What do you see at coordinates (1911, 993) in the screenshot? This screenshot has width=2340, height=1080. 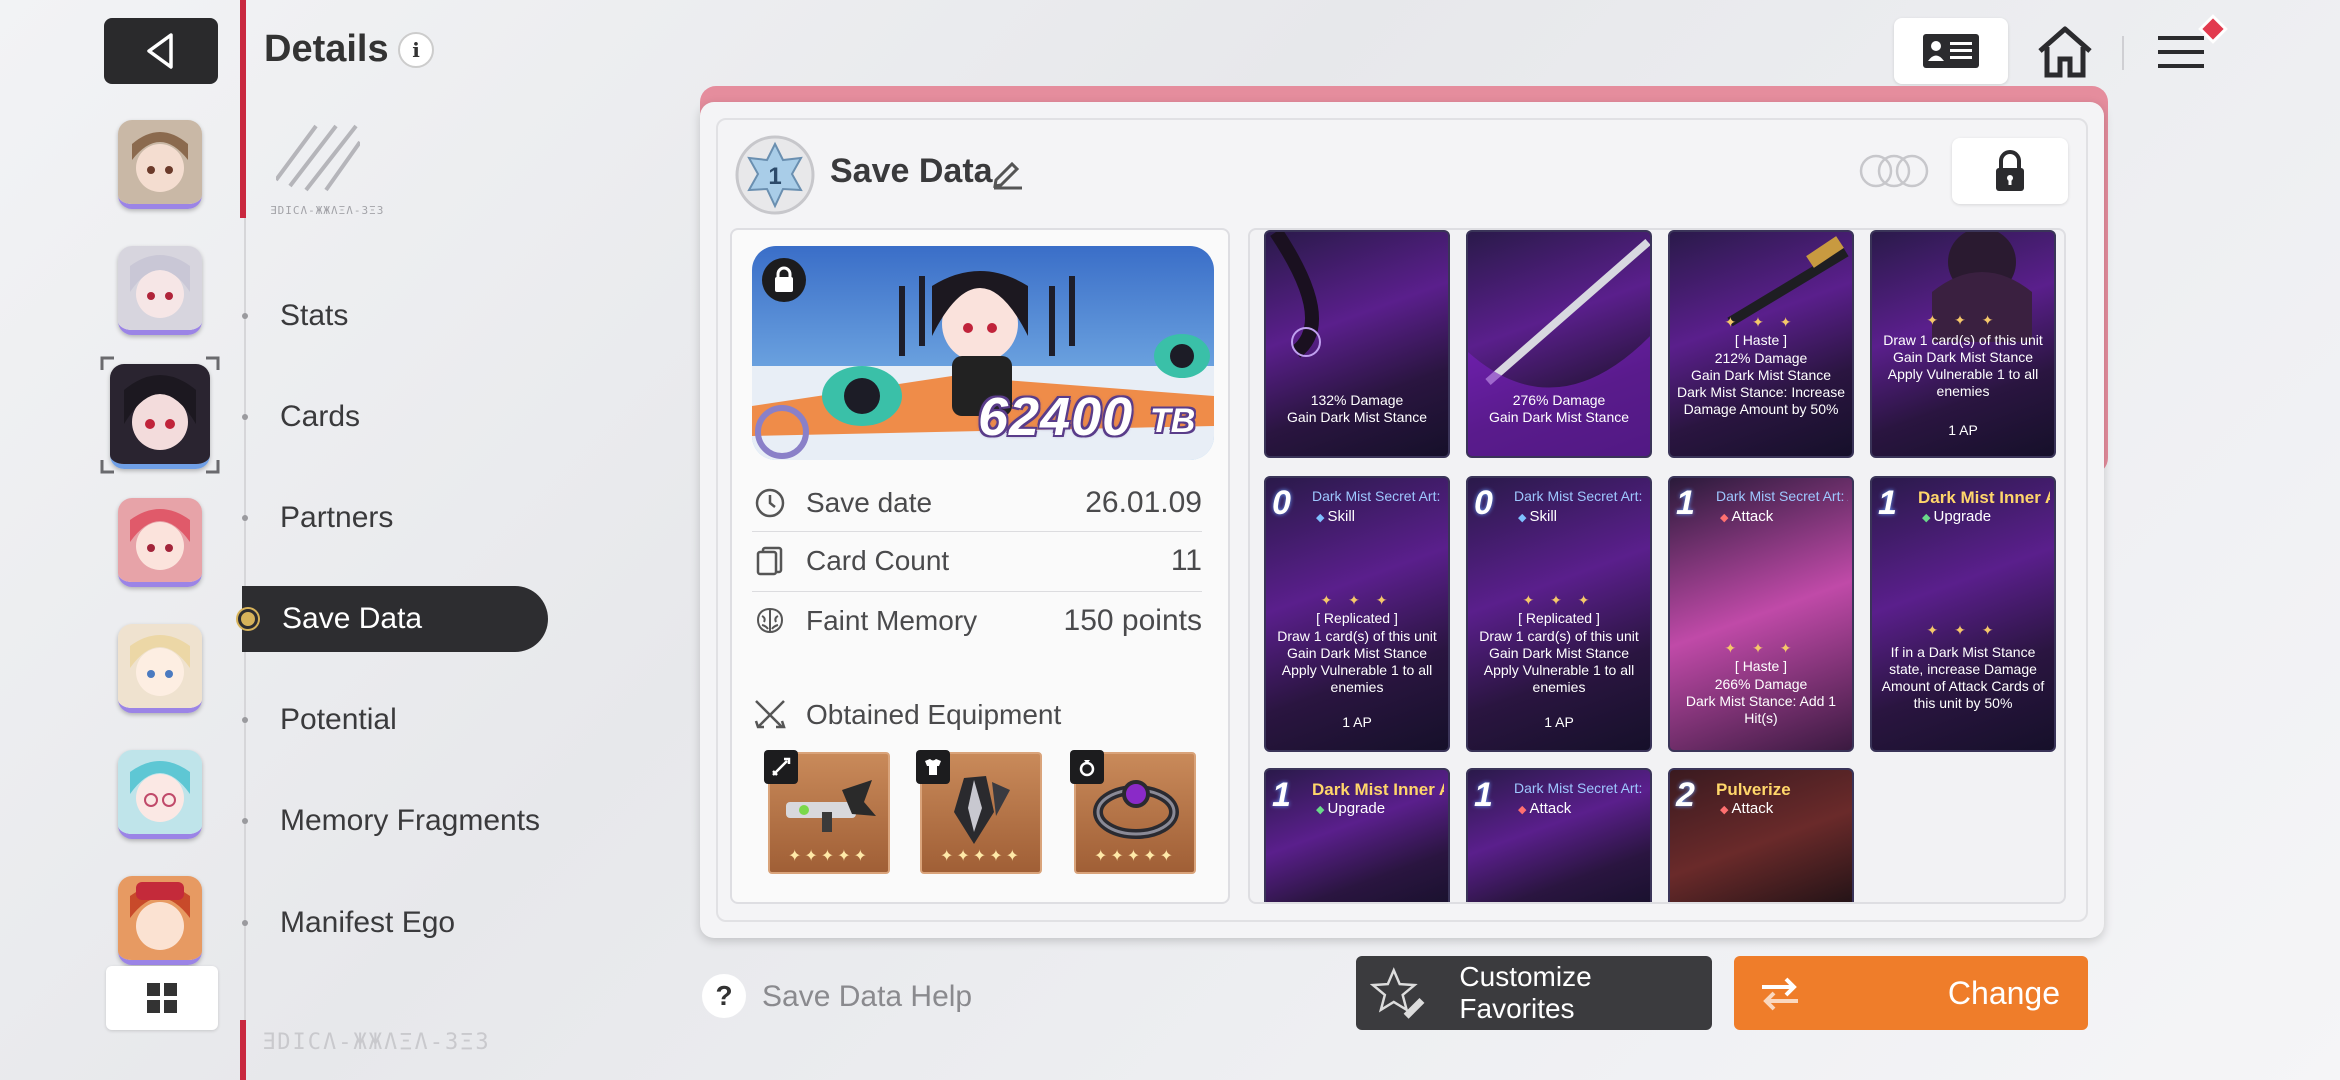 I see `change-button: Change` at bounding box center [1911, 993].